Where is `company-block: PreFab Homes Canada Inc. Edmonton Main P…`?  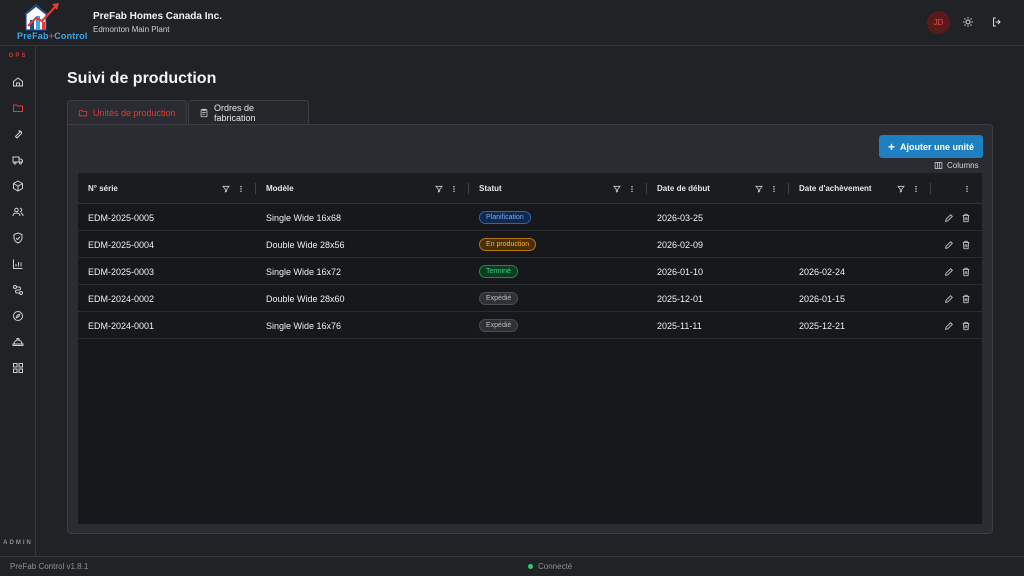
company-block: PreFab Homes Canada Inc. Edmonton Main P… is located at coordinates (157, 22).